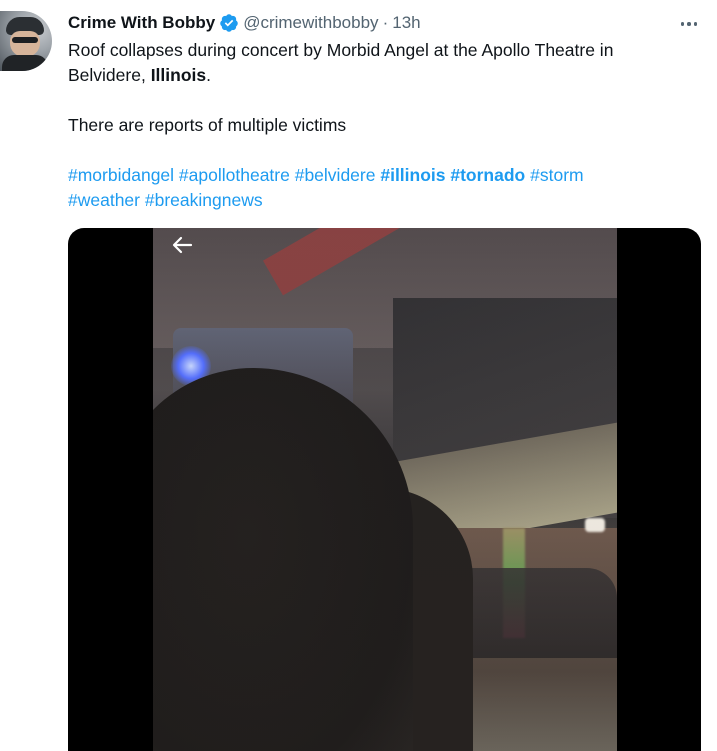  I want to click on hashtag-link: #apollotheatre, so click(234, 175).